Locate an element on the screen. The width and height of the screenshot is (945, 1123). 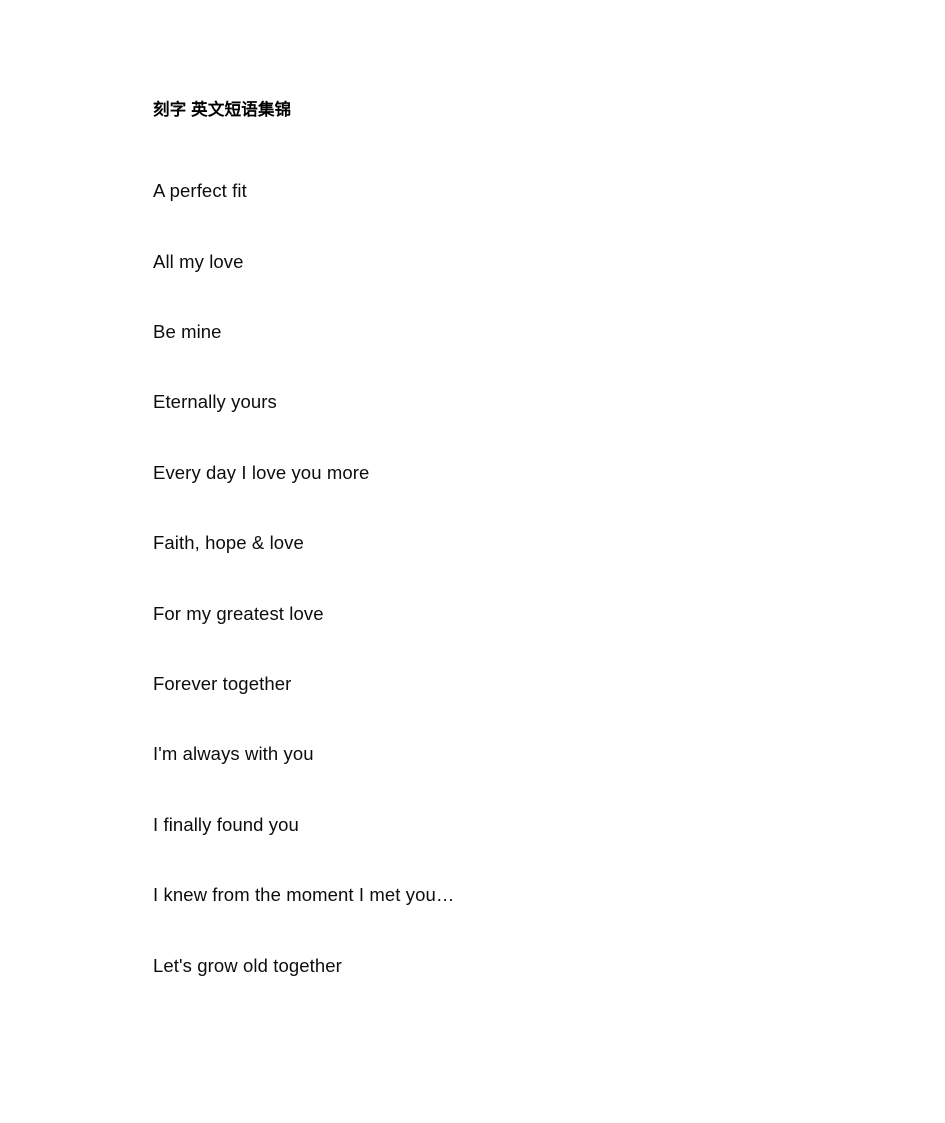
list-item: I'm always with you is located at coordinates (503, 777).